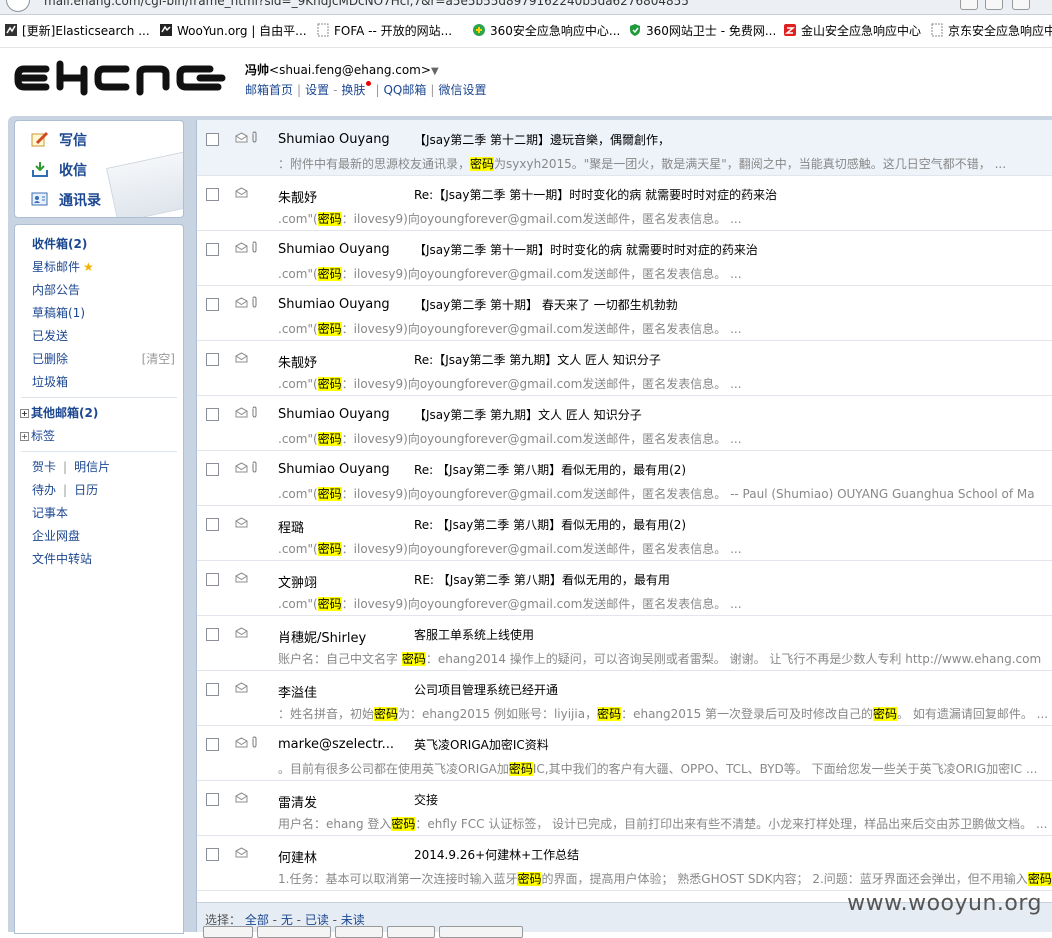 The image size is (1052, 938). Describe the element at coordinates (322, 636) in the screenshot. I see `mail-sender: 肖穗妮/Shirley` at that location.